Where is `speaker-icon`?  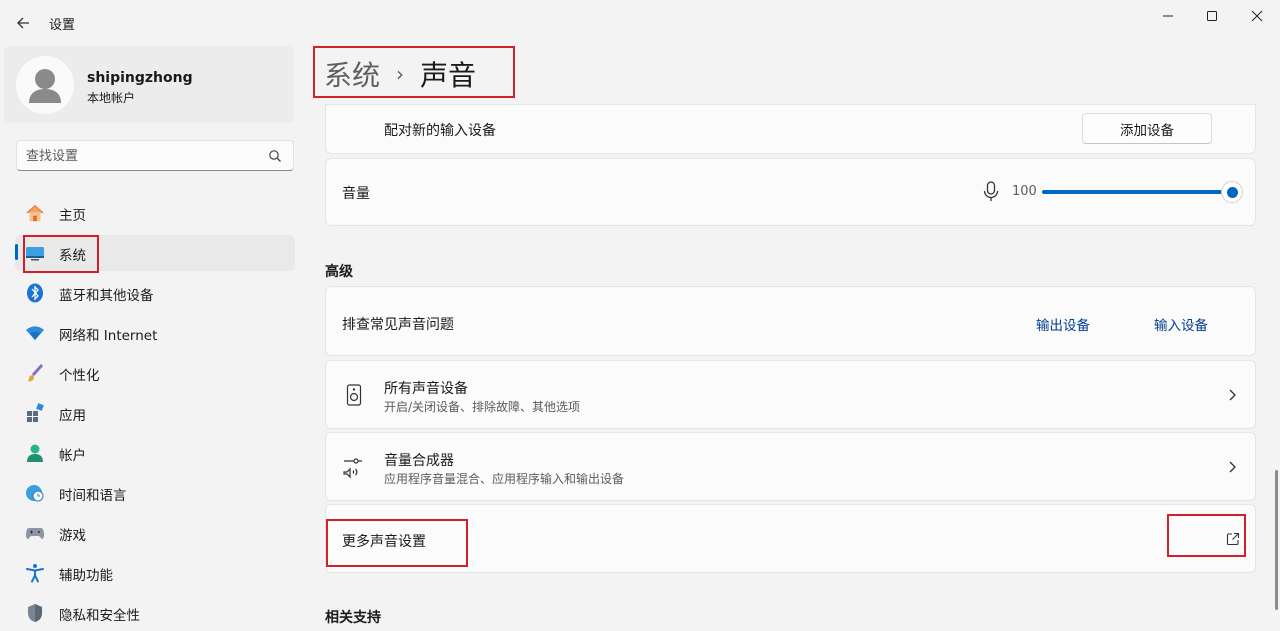
speaker-icon is located at coordinates (354, 395).